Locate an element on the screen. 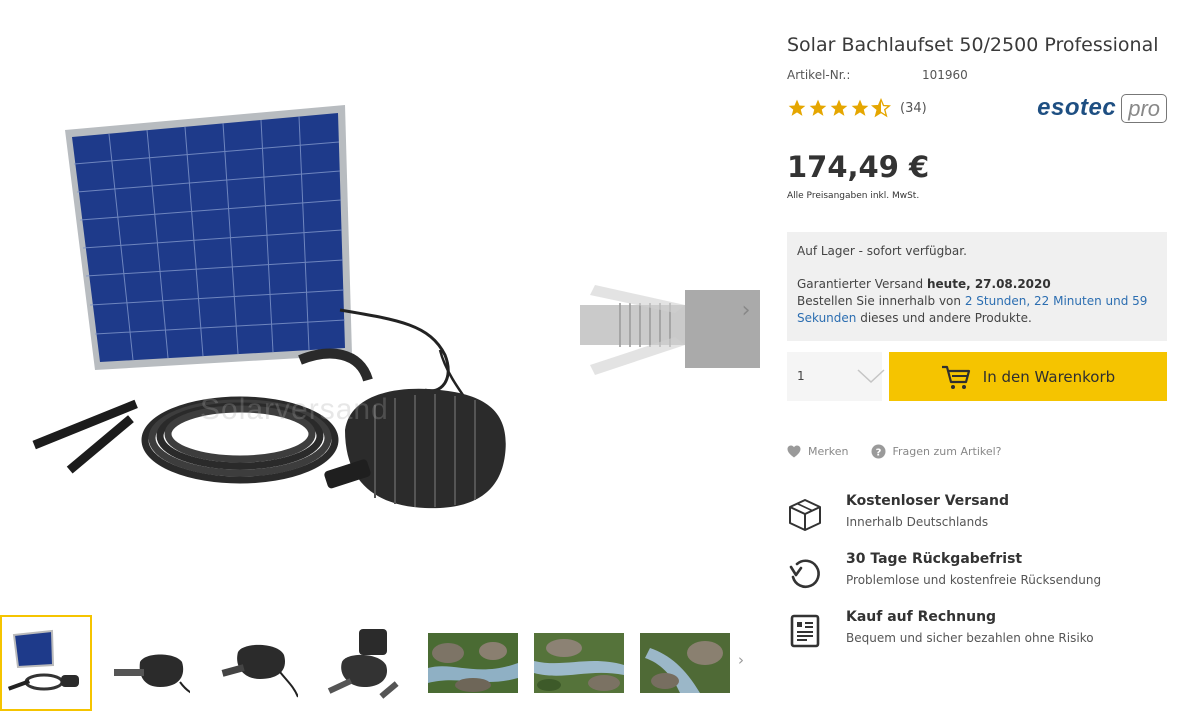 The image size is (1200, 719). sku-label: Artikel-Nr.: is located at coordinates (819, 75).